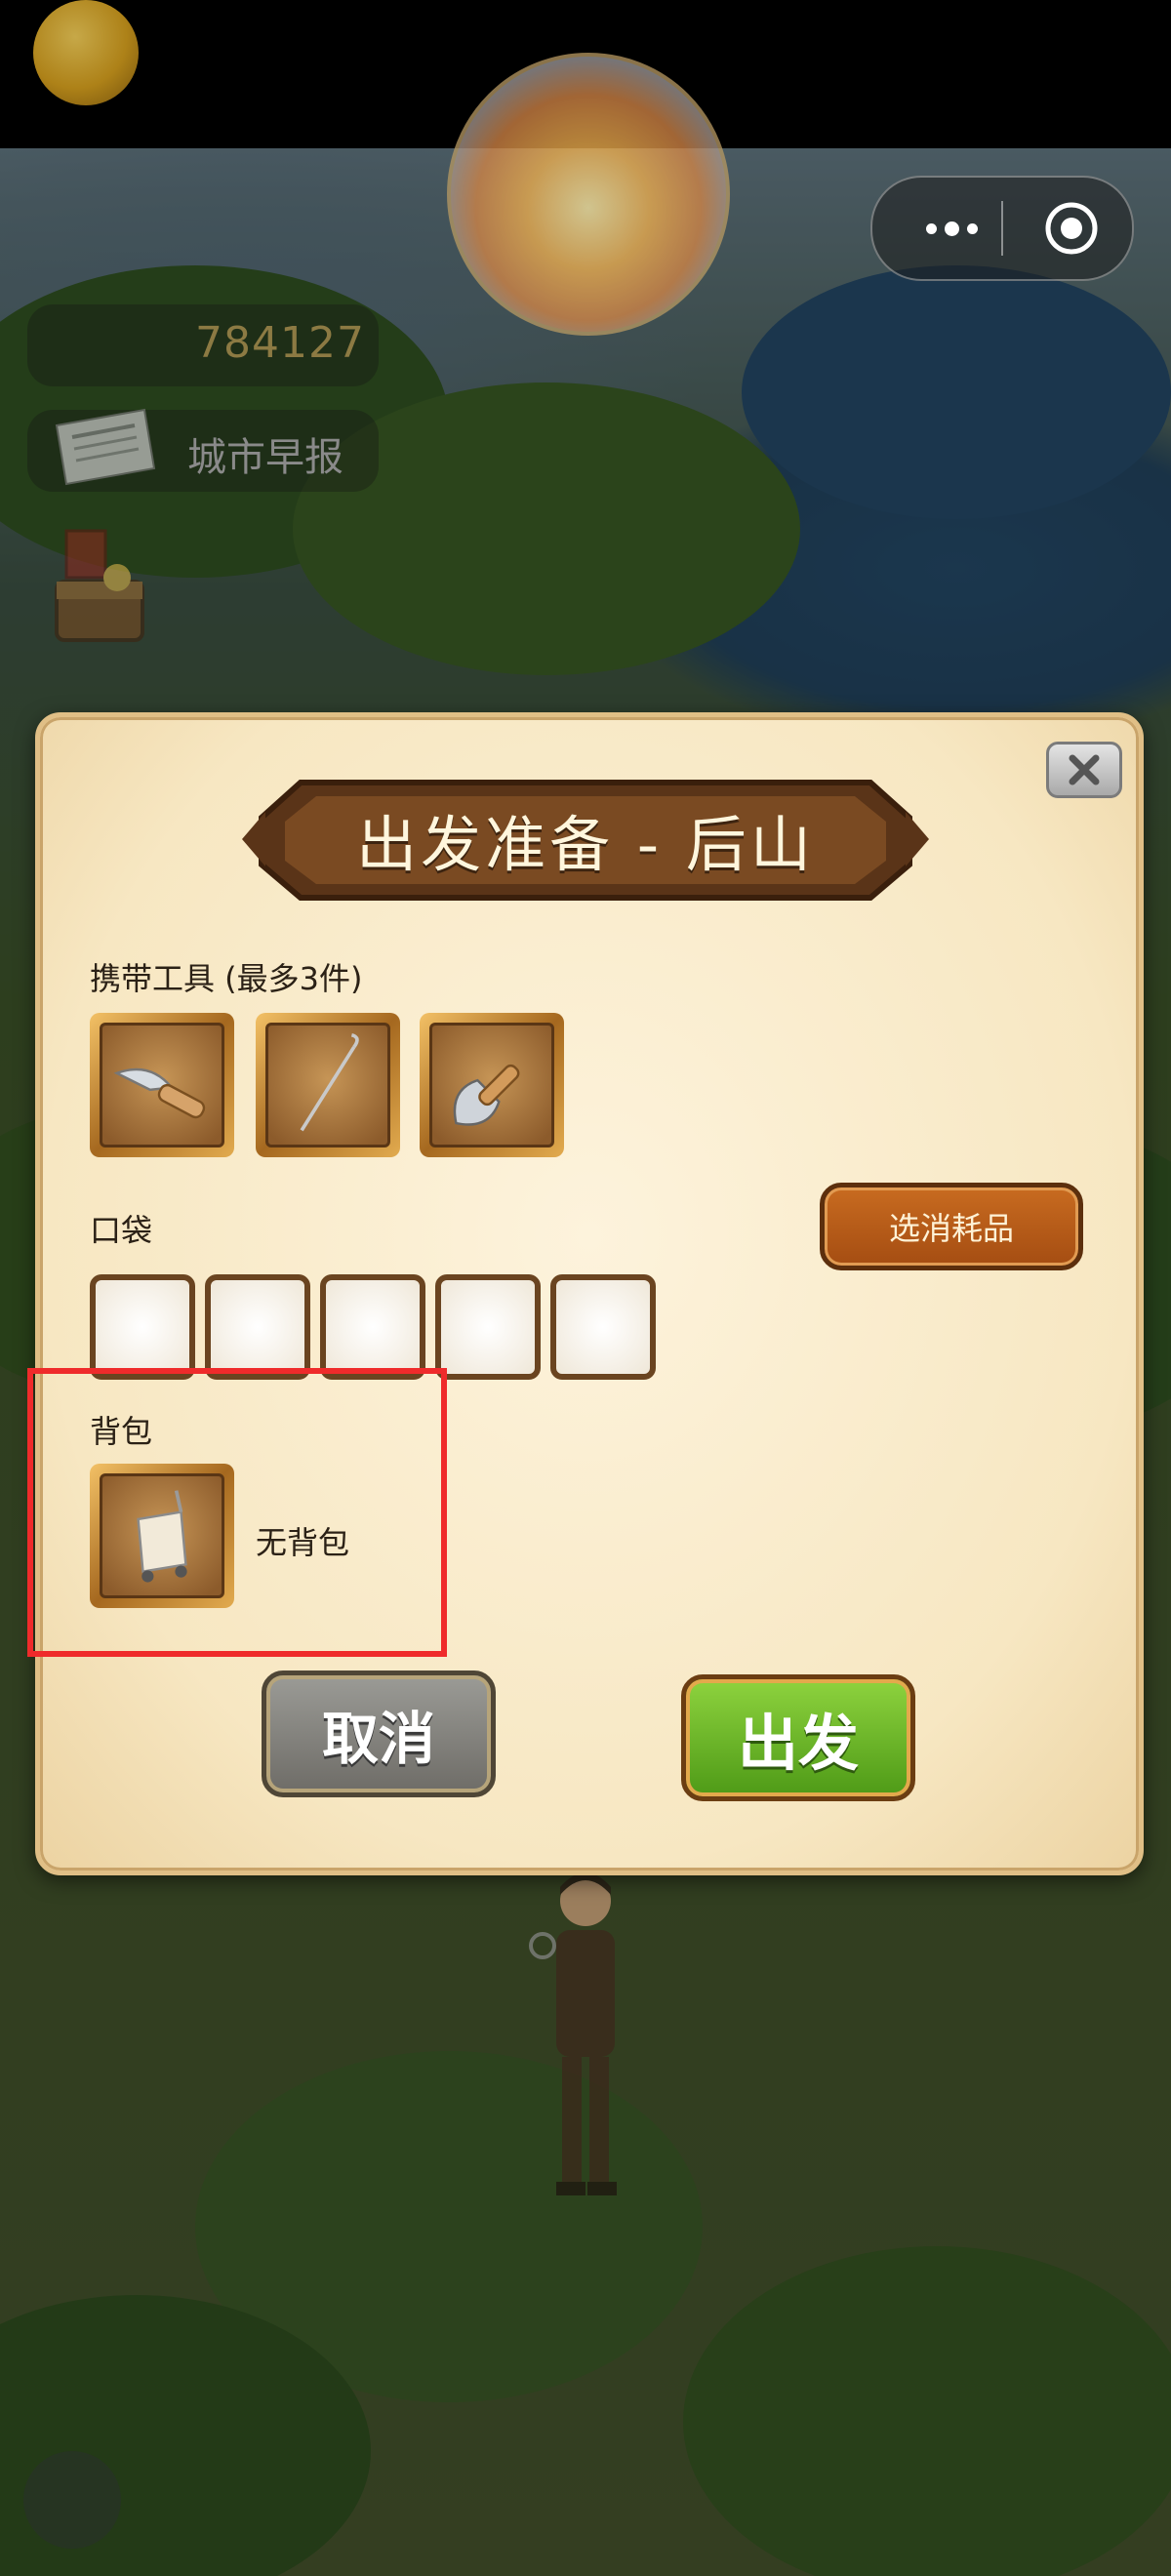  Describe the element at coordinates (379, 1733) in the screenshot. I see `cancel-button: 取消` at that location.